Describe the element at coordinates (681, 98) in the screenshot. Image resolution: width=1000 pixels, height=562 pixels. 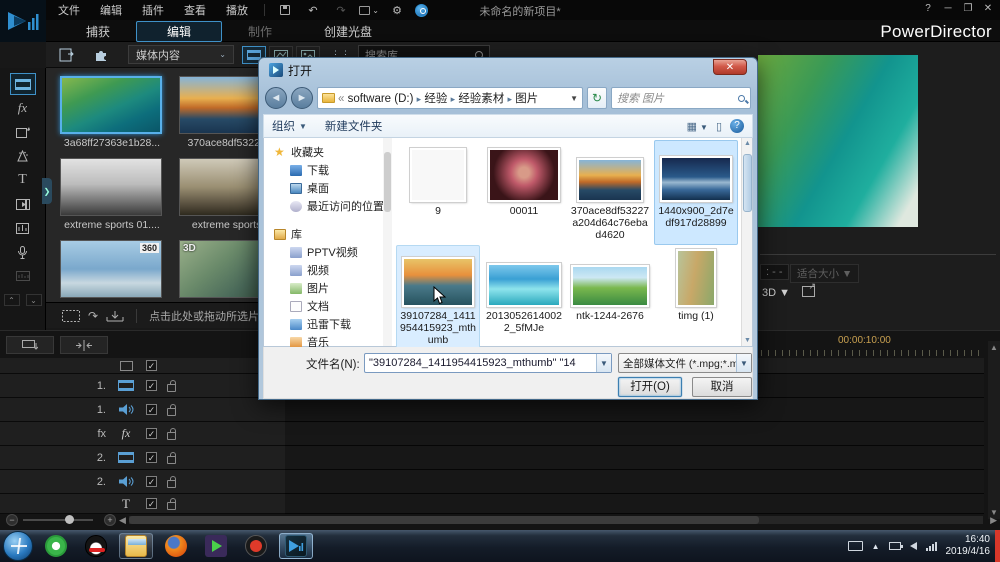
I see `dialog-search-input: 搜索 图片` at that location.